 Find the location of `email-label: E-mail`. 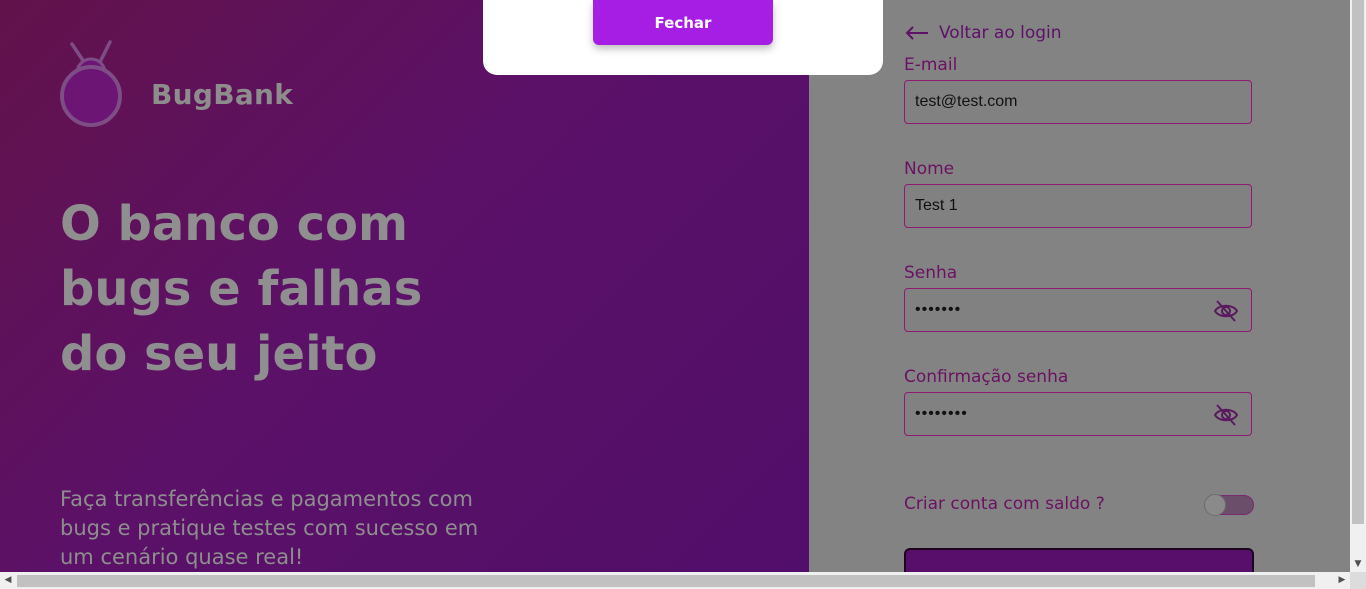

email-label: E-mail is located at coordinates (931, 65).